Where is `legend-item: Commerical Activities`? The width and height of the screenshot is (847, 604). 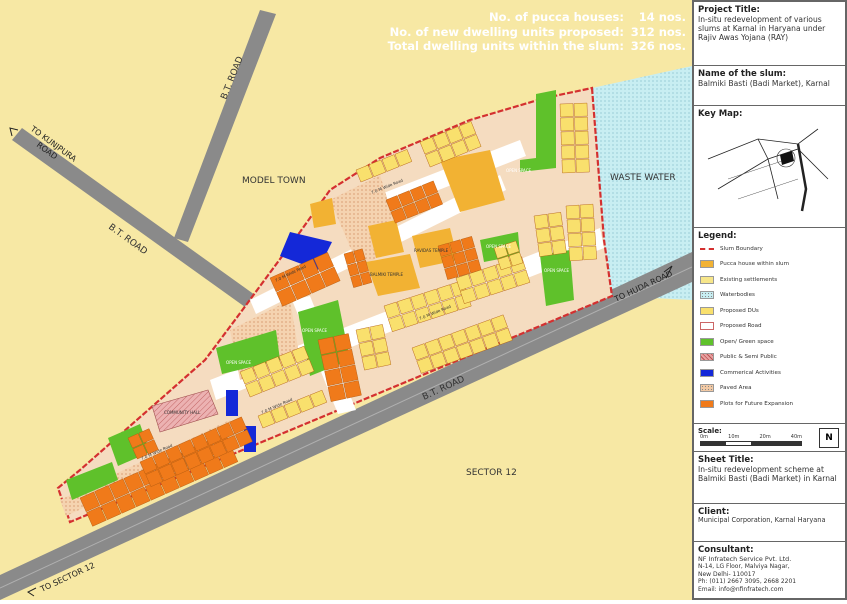
legend-item: Commerical Activities is located at coordinates (769, 373).